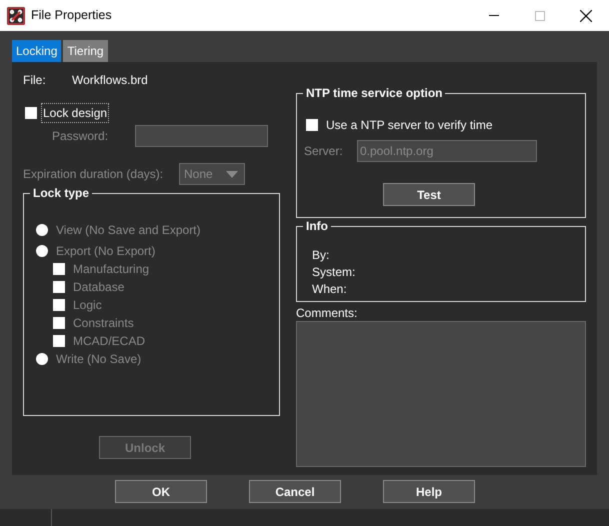 Image resolution: width=609 pixels, height=526 pixels. What do you see at coordinates (87, 305) in the screenshot?
I see `checkbox-label: Logic` at bounding box center [87, 305].